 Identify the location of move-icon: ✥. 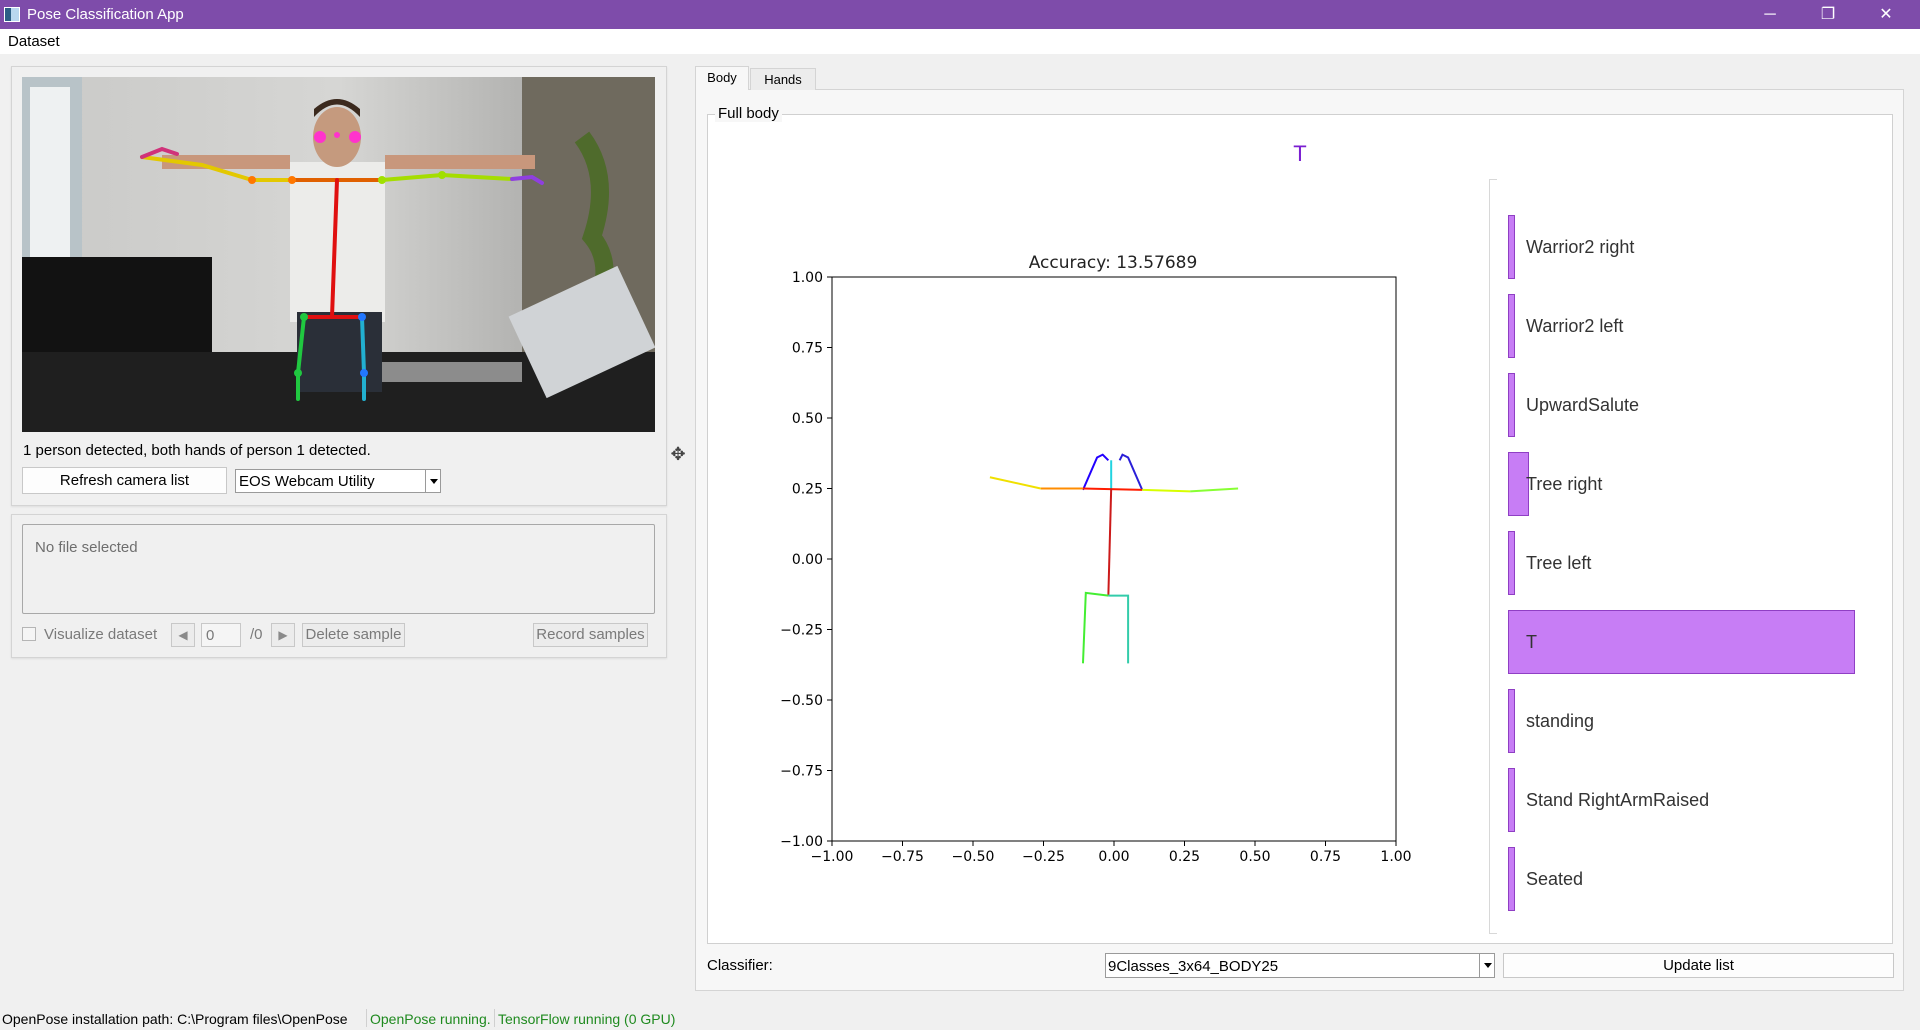
(678, 454).